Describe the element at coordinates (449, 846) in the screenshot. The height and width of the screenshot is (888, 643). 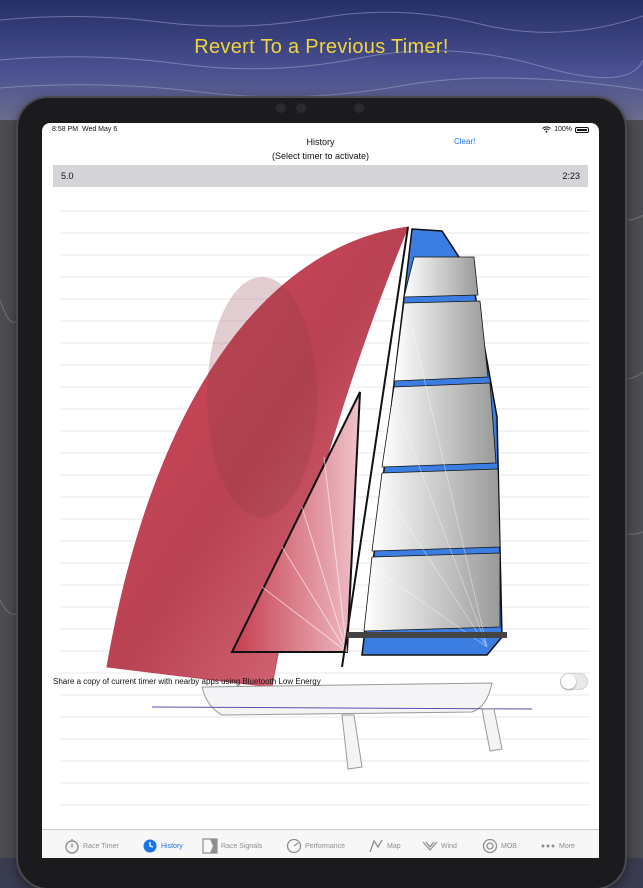
I see `tab-label: Wind` at that location.